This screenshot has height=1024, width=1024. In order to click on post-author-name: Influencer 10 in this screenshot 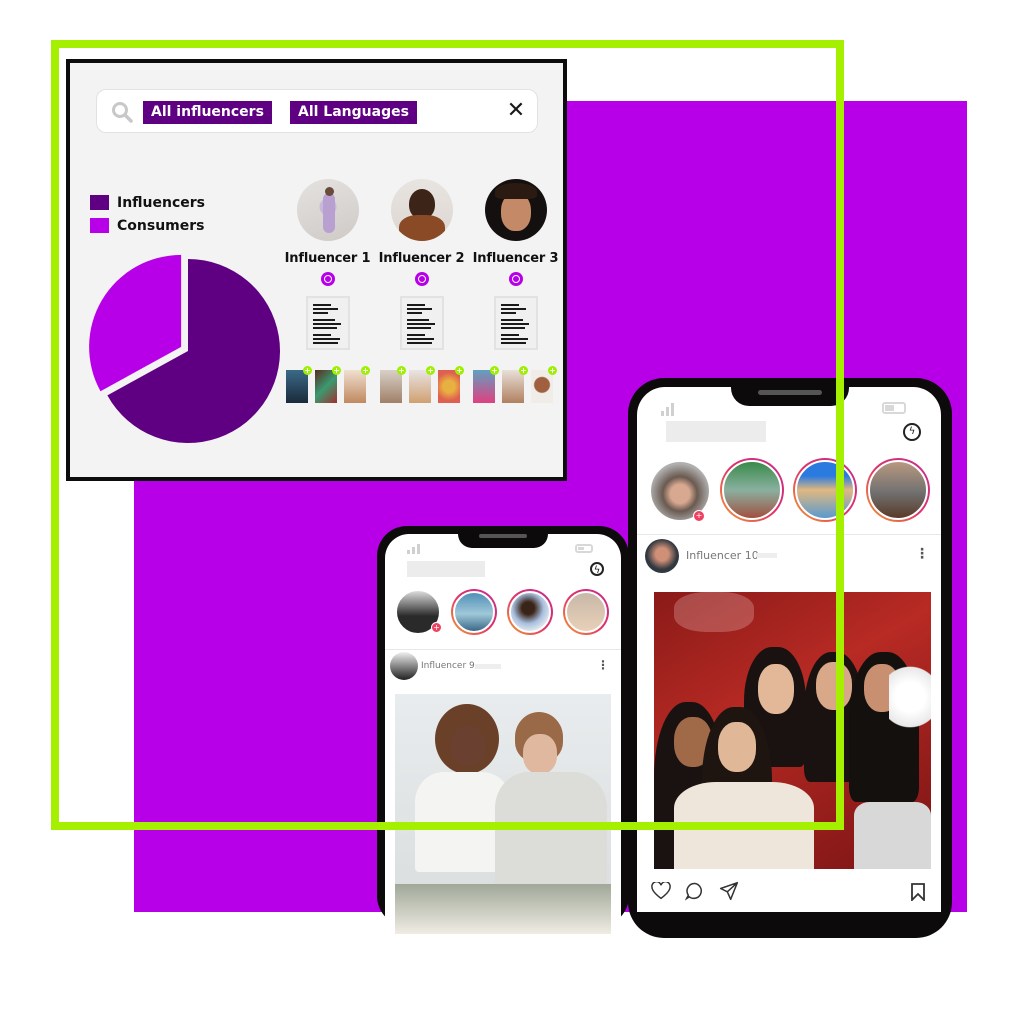, I will do `click(722, 555)`.